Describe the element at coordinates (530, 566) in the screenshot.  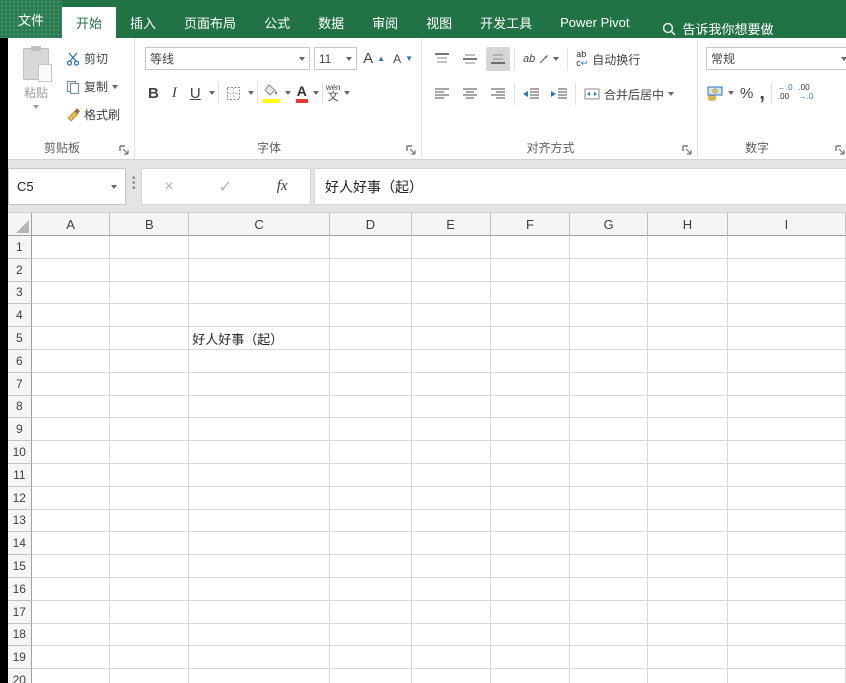
I see `cell-F15` at that location.